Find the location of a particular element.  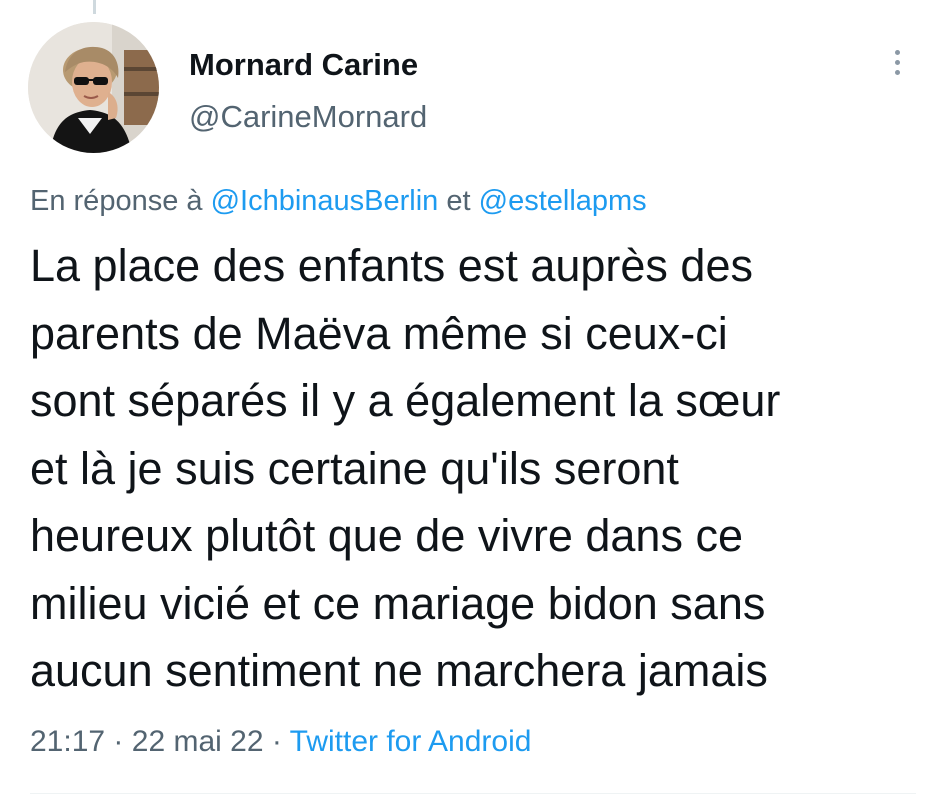

avatar-photo is located at coordinates (93, 87).